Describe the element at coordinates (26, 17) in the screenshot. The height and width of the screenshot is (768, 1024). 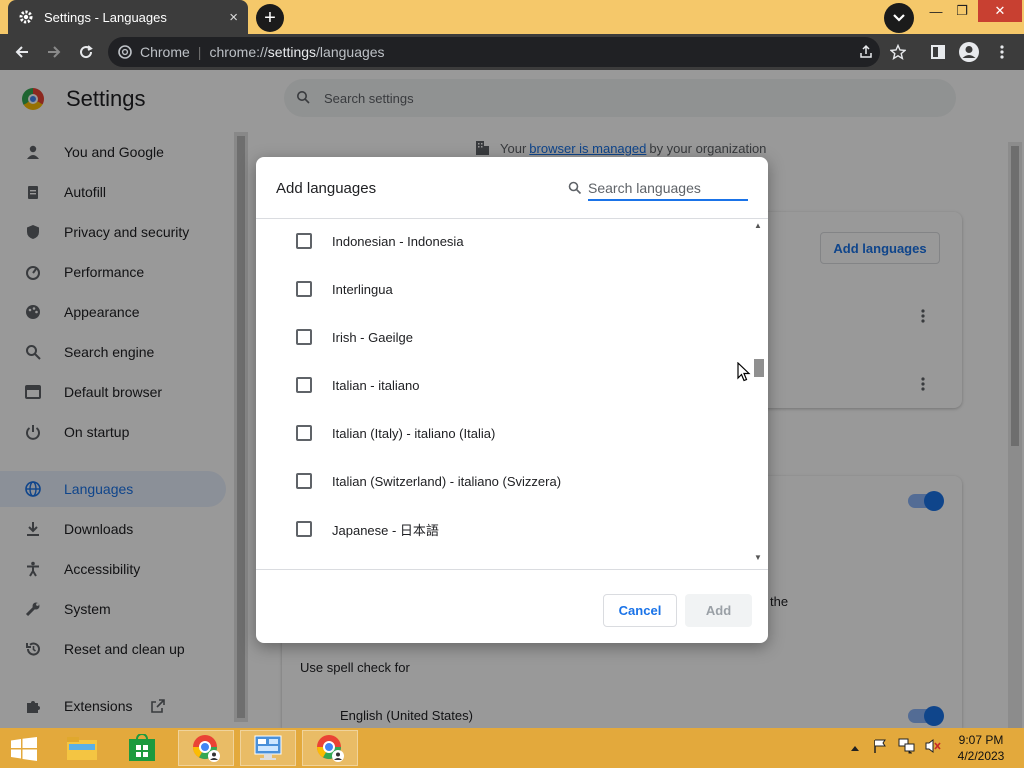
I see `gear-icon` at that location.